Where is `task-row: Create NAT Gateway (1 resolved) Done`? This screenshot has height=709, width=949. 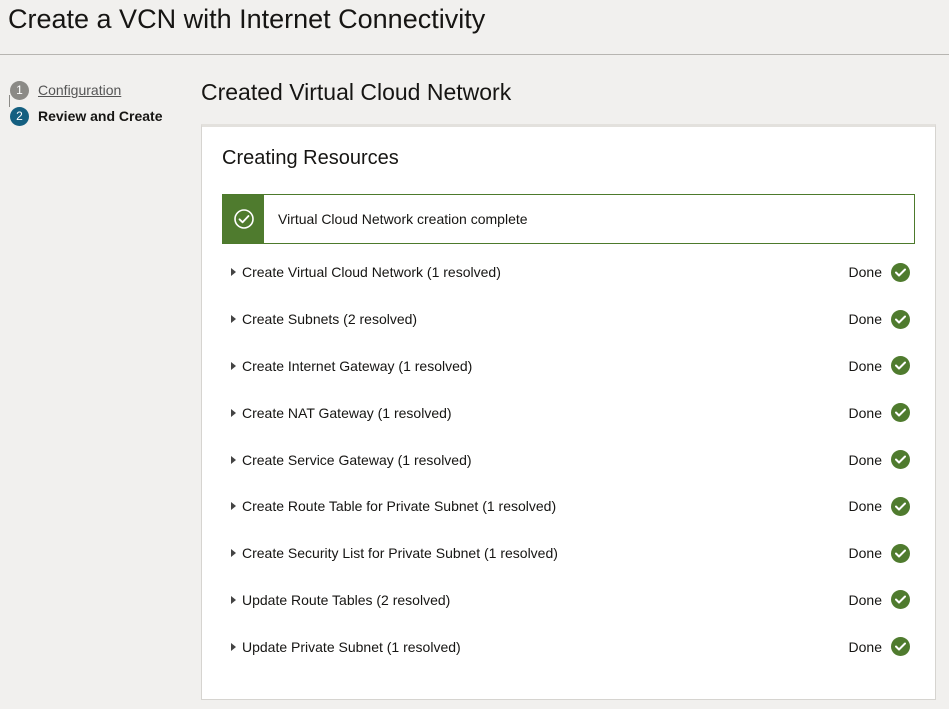 task-row: Create NAT Gateway (1 resolved) Done is located at coordinates (568, 412).